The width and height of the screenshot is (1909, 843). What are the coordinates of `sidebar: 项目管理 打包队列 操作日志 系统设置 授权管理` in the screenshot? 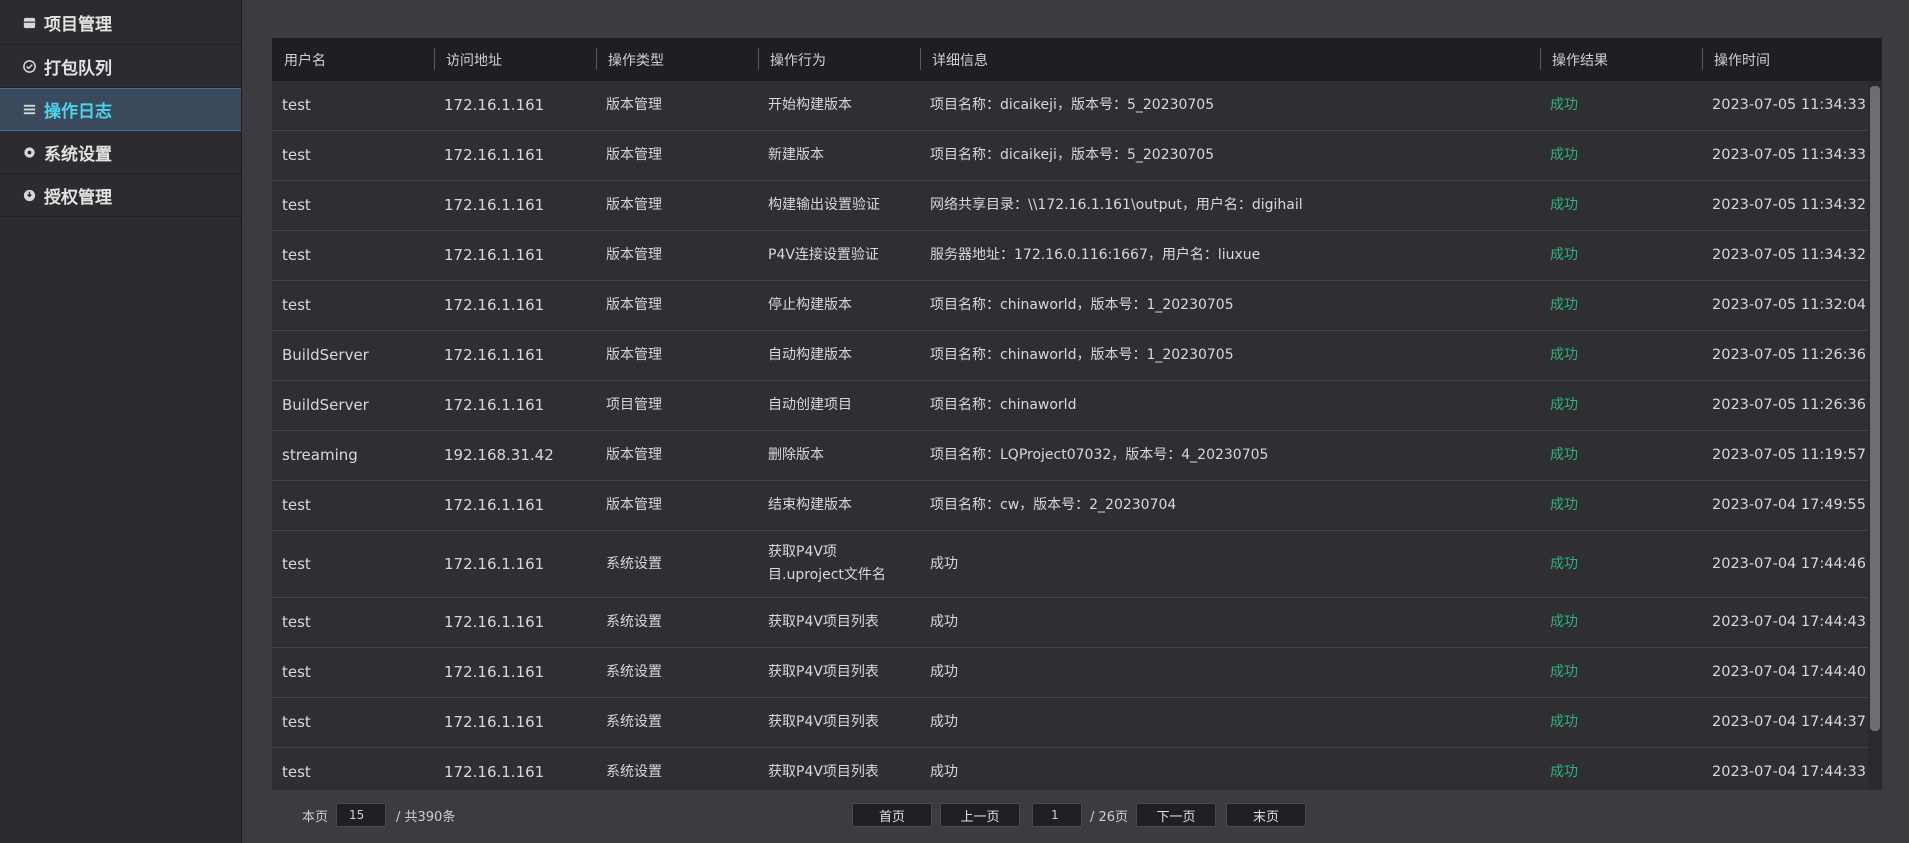 It's located at (121, 421).